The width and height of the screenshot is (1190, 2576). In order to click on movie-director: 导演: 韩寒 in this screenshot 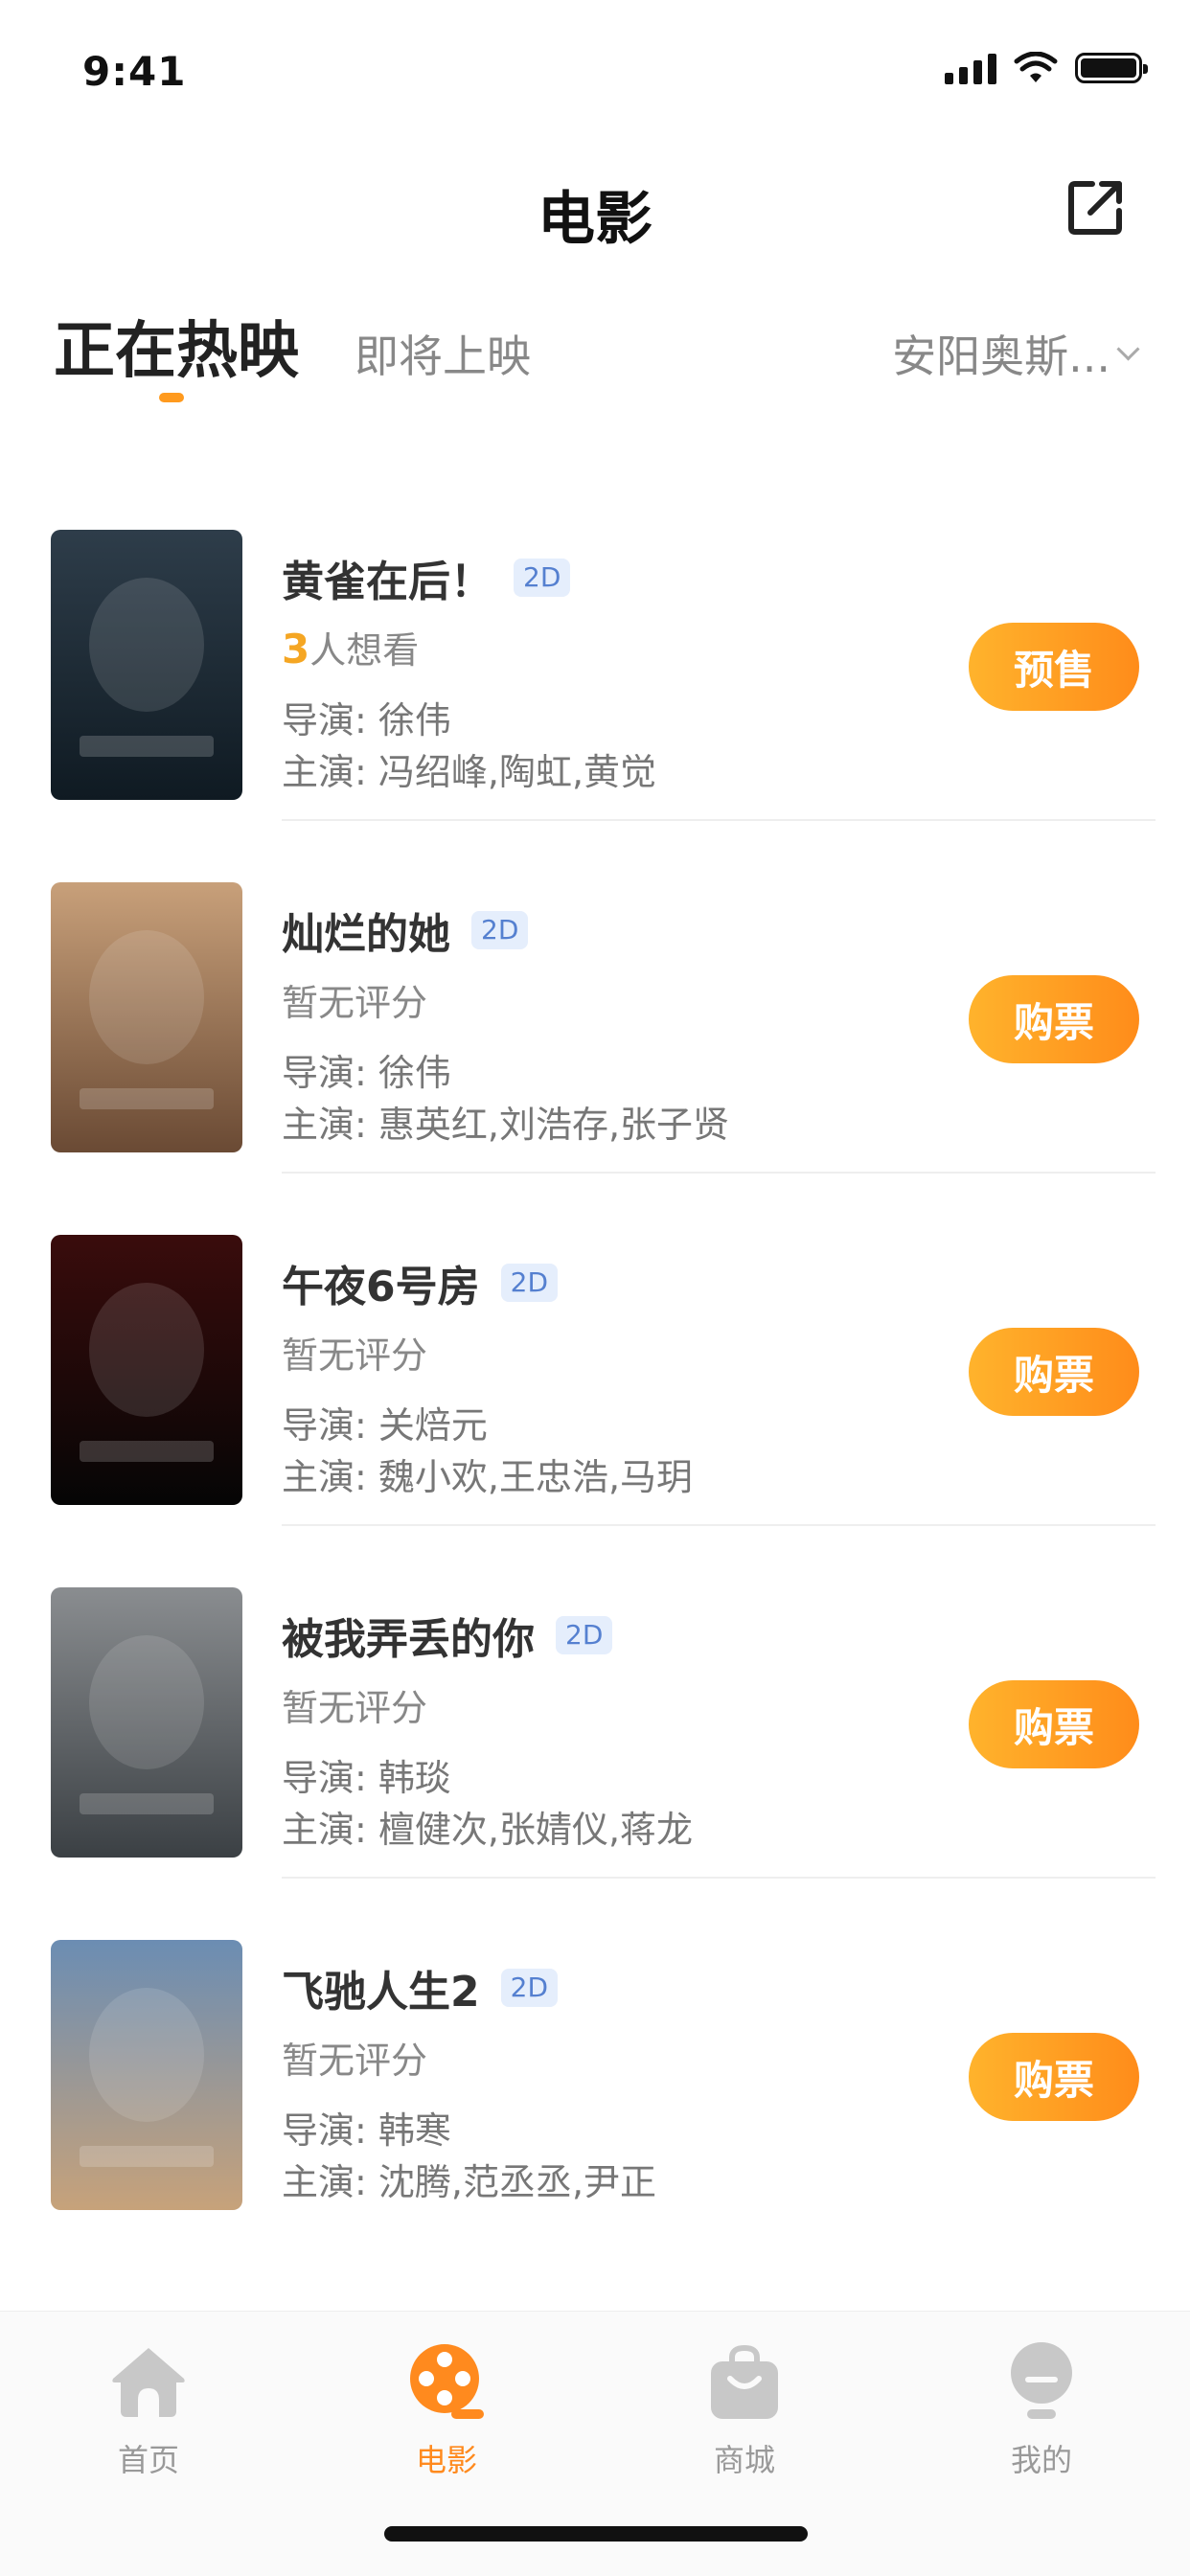, I will do `click(366, 2127)`.